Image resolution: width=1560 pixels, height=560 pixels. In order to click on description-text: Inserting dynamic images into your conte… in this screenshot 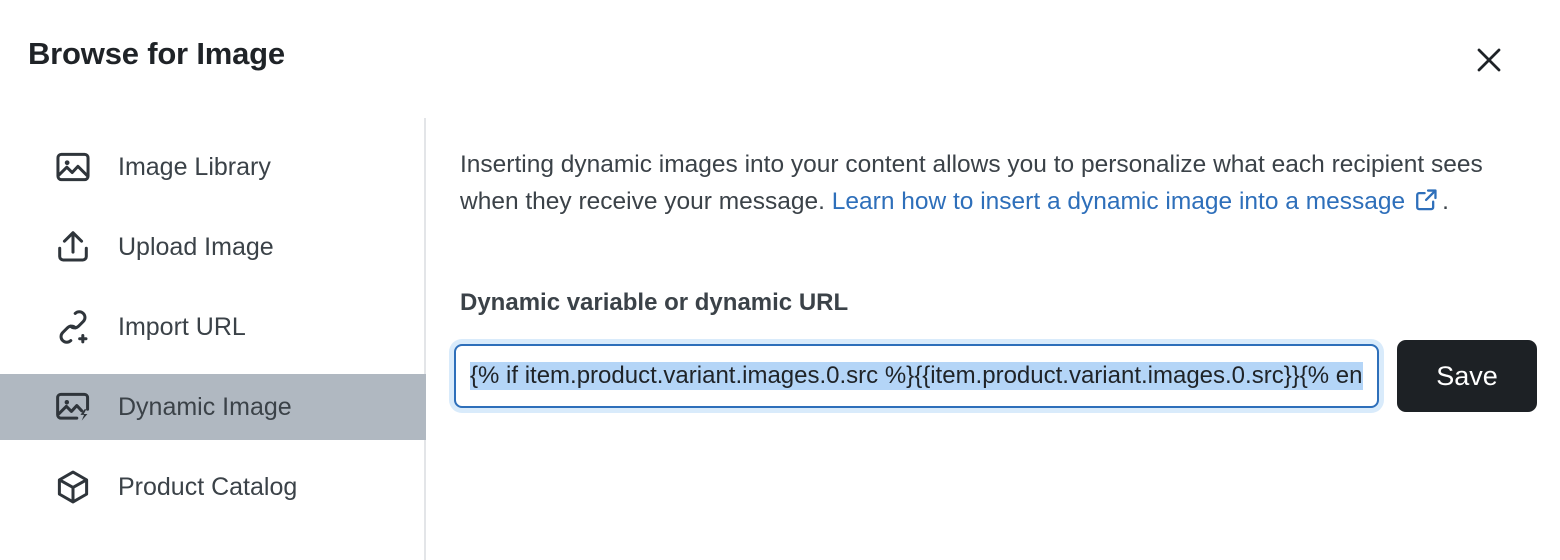, I will do `click(985, 184)`.